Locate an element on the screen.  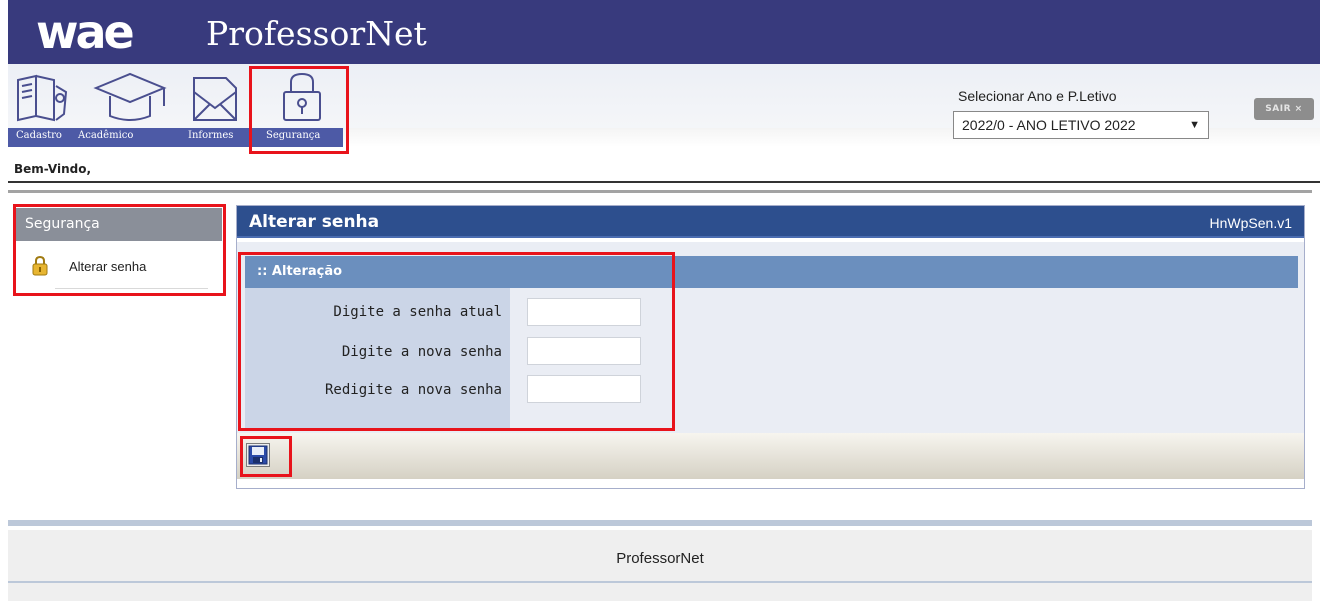
screen-code: HnWpSen.v1 is located at coordinates (1250, 223).